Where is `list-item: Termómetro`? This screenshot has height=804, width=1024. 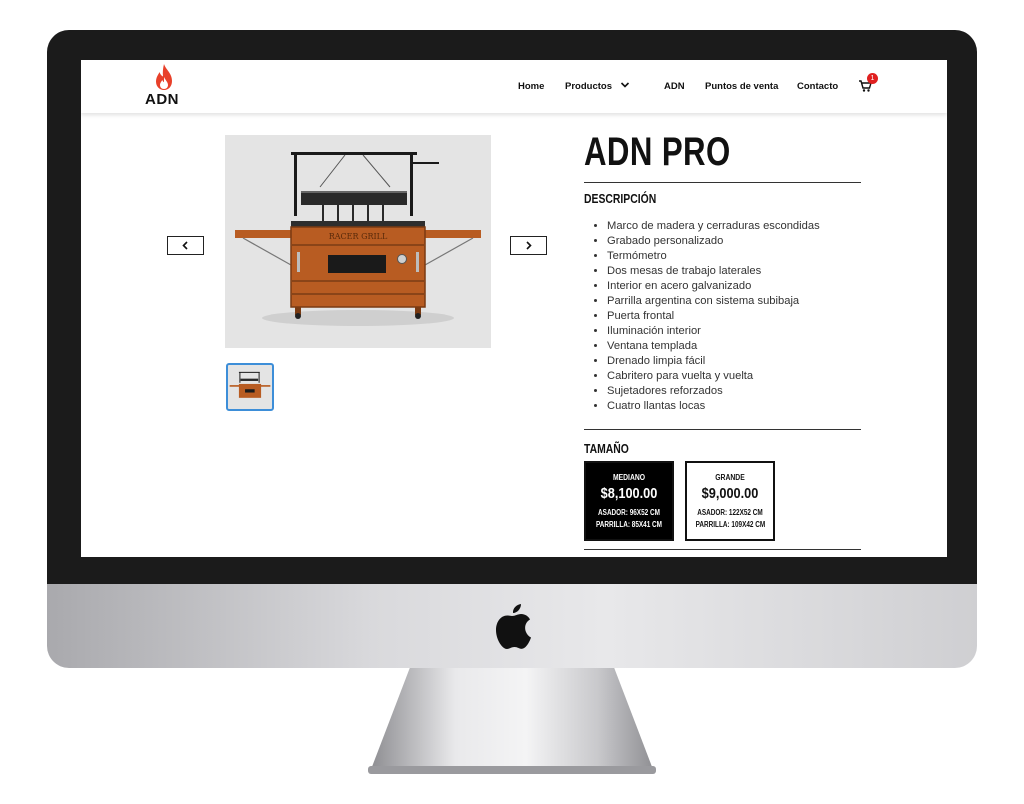
list-item: Termómetro is located at coordinates (713, 256).